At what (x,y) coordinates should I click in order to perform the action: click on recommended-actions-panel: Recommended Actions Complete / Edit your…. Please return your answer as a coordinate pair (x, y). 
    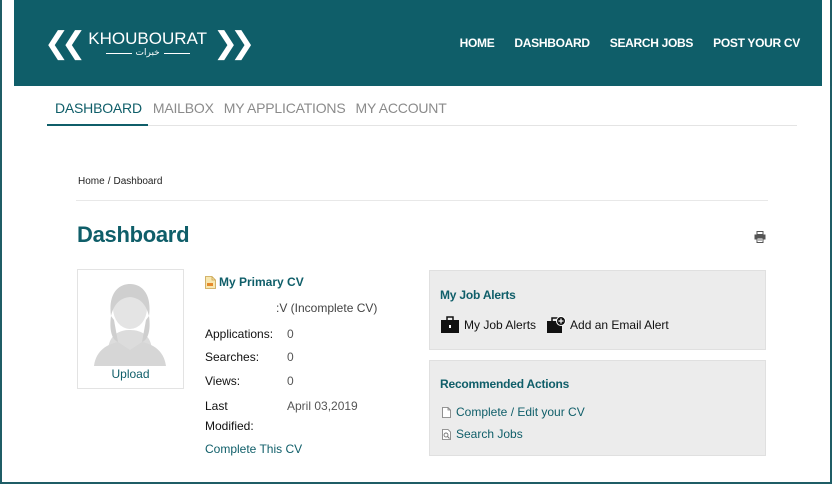
    Looking at the image, I should click on (597, 408).